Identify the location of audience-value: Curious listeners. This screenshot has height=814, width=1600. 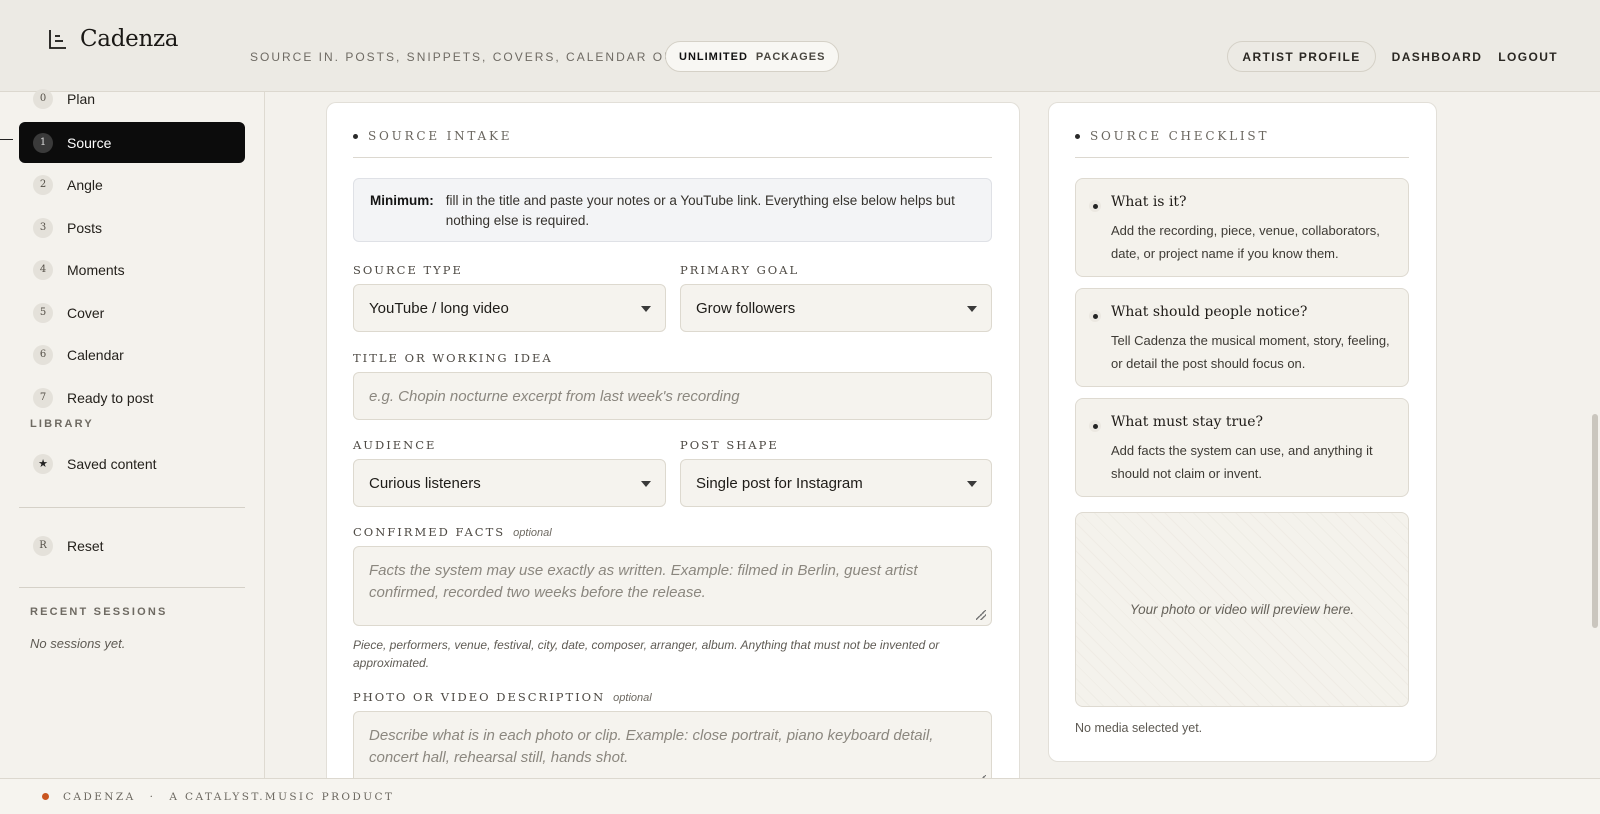
(425, 483).